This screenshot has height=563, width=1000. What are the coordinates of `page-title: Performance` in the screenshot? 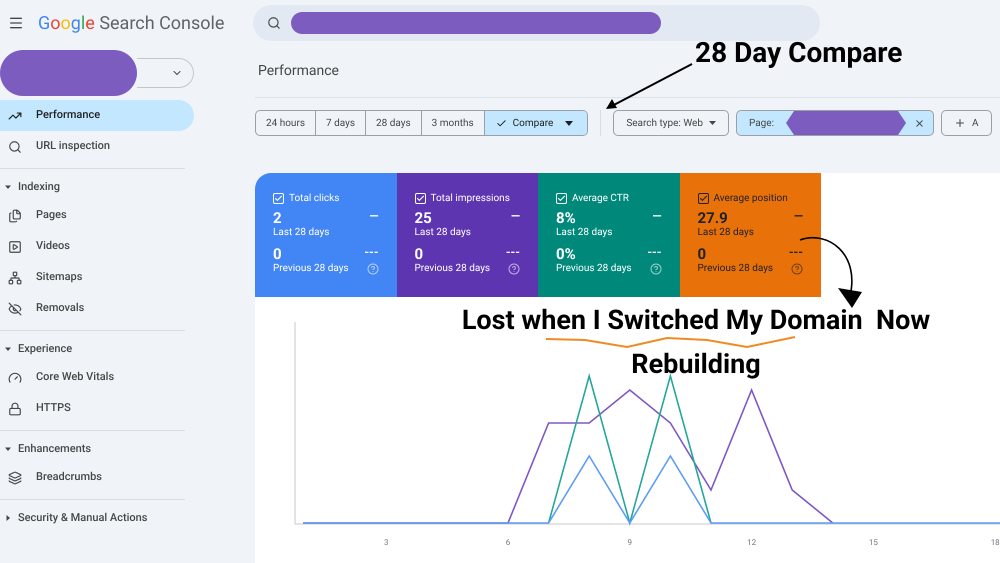 It's located at (298, 71).